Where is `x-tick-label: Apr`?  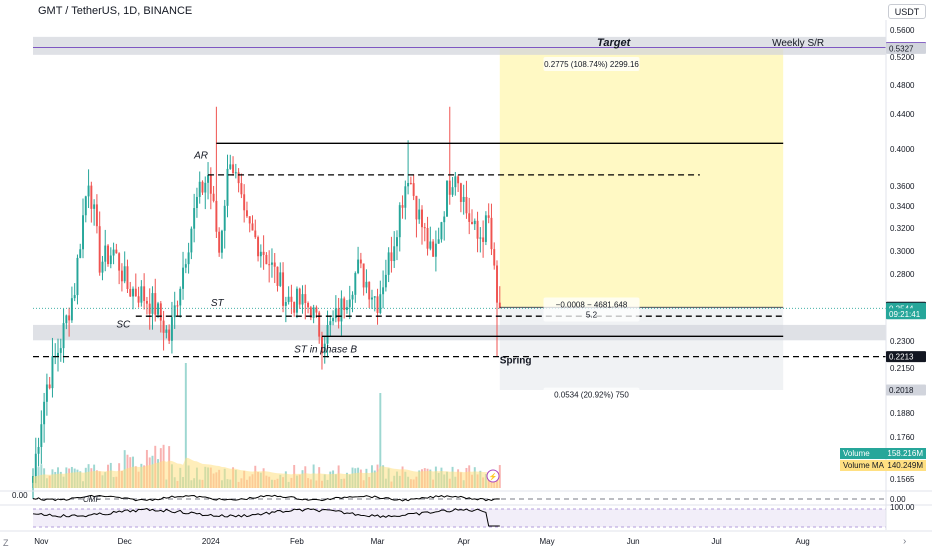 x-tick-label: Apr is located at coordinates (463, 541).